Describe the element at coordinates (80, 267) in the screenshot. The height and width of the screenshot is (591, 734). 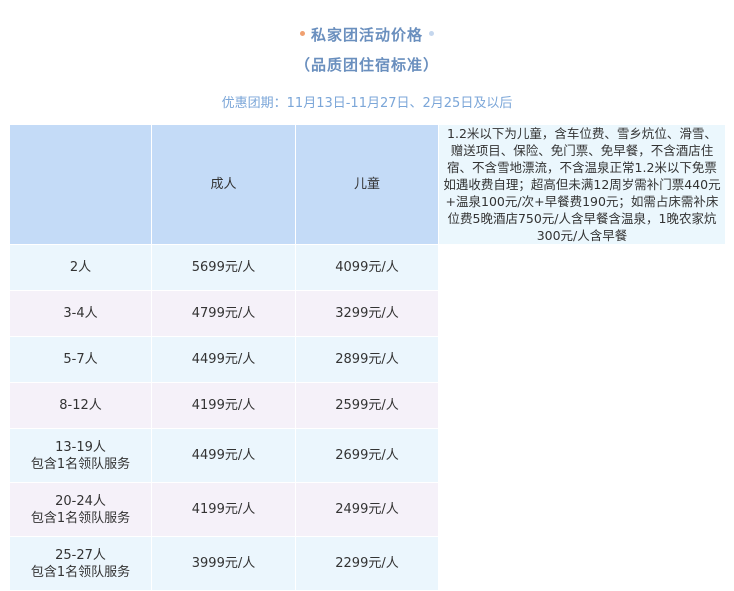
I see `group-size: 2人` at that location.